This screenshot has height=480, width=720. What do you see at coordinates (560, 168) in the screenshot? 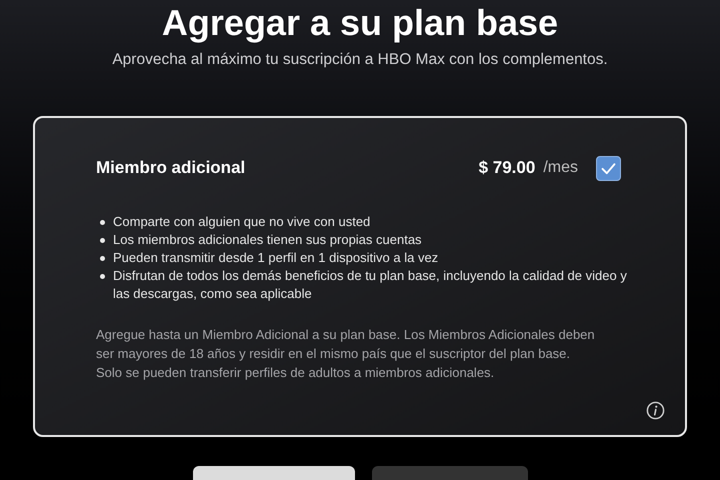
I see `price-period: /mes` at bounding box center [560, 168].